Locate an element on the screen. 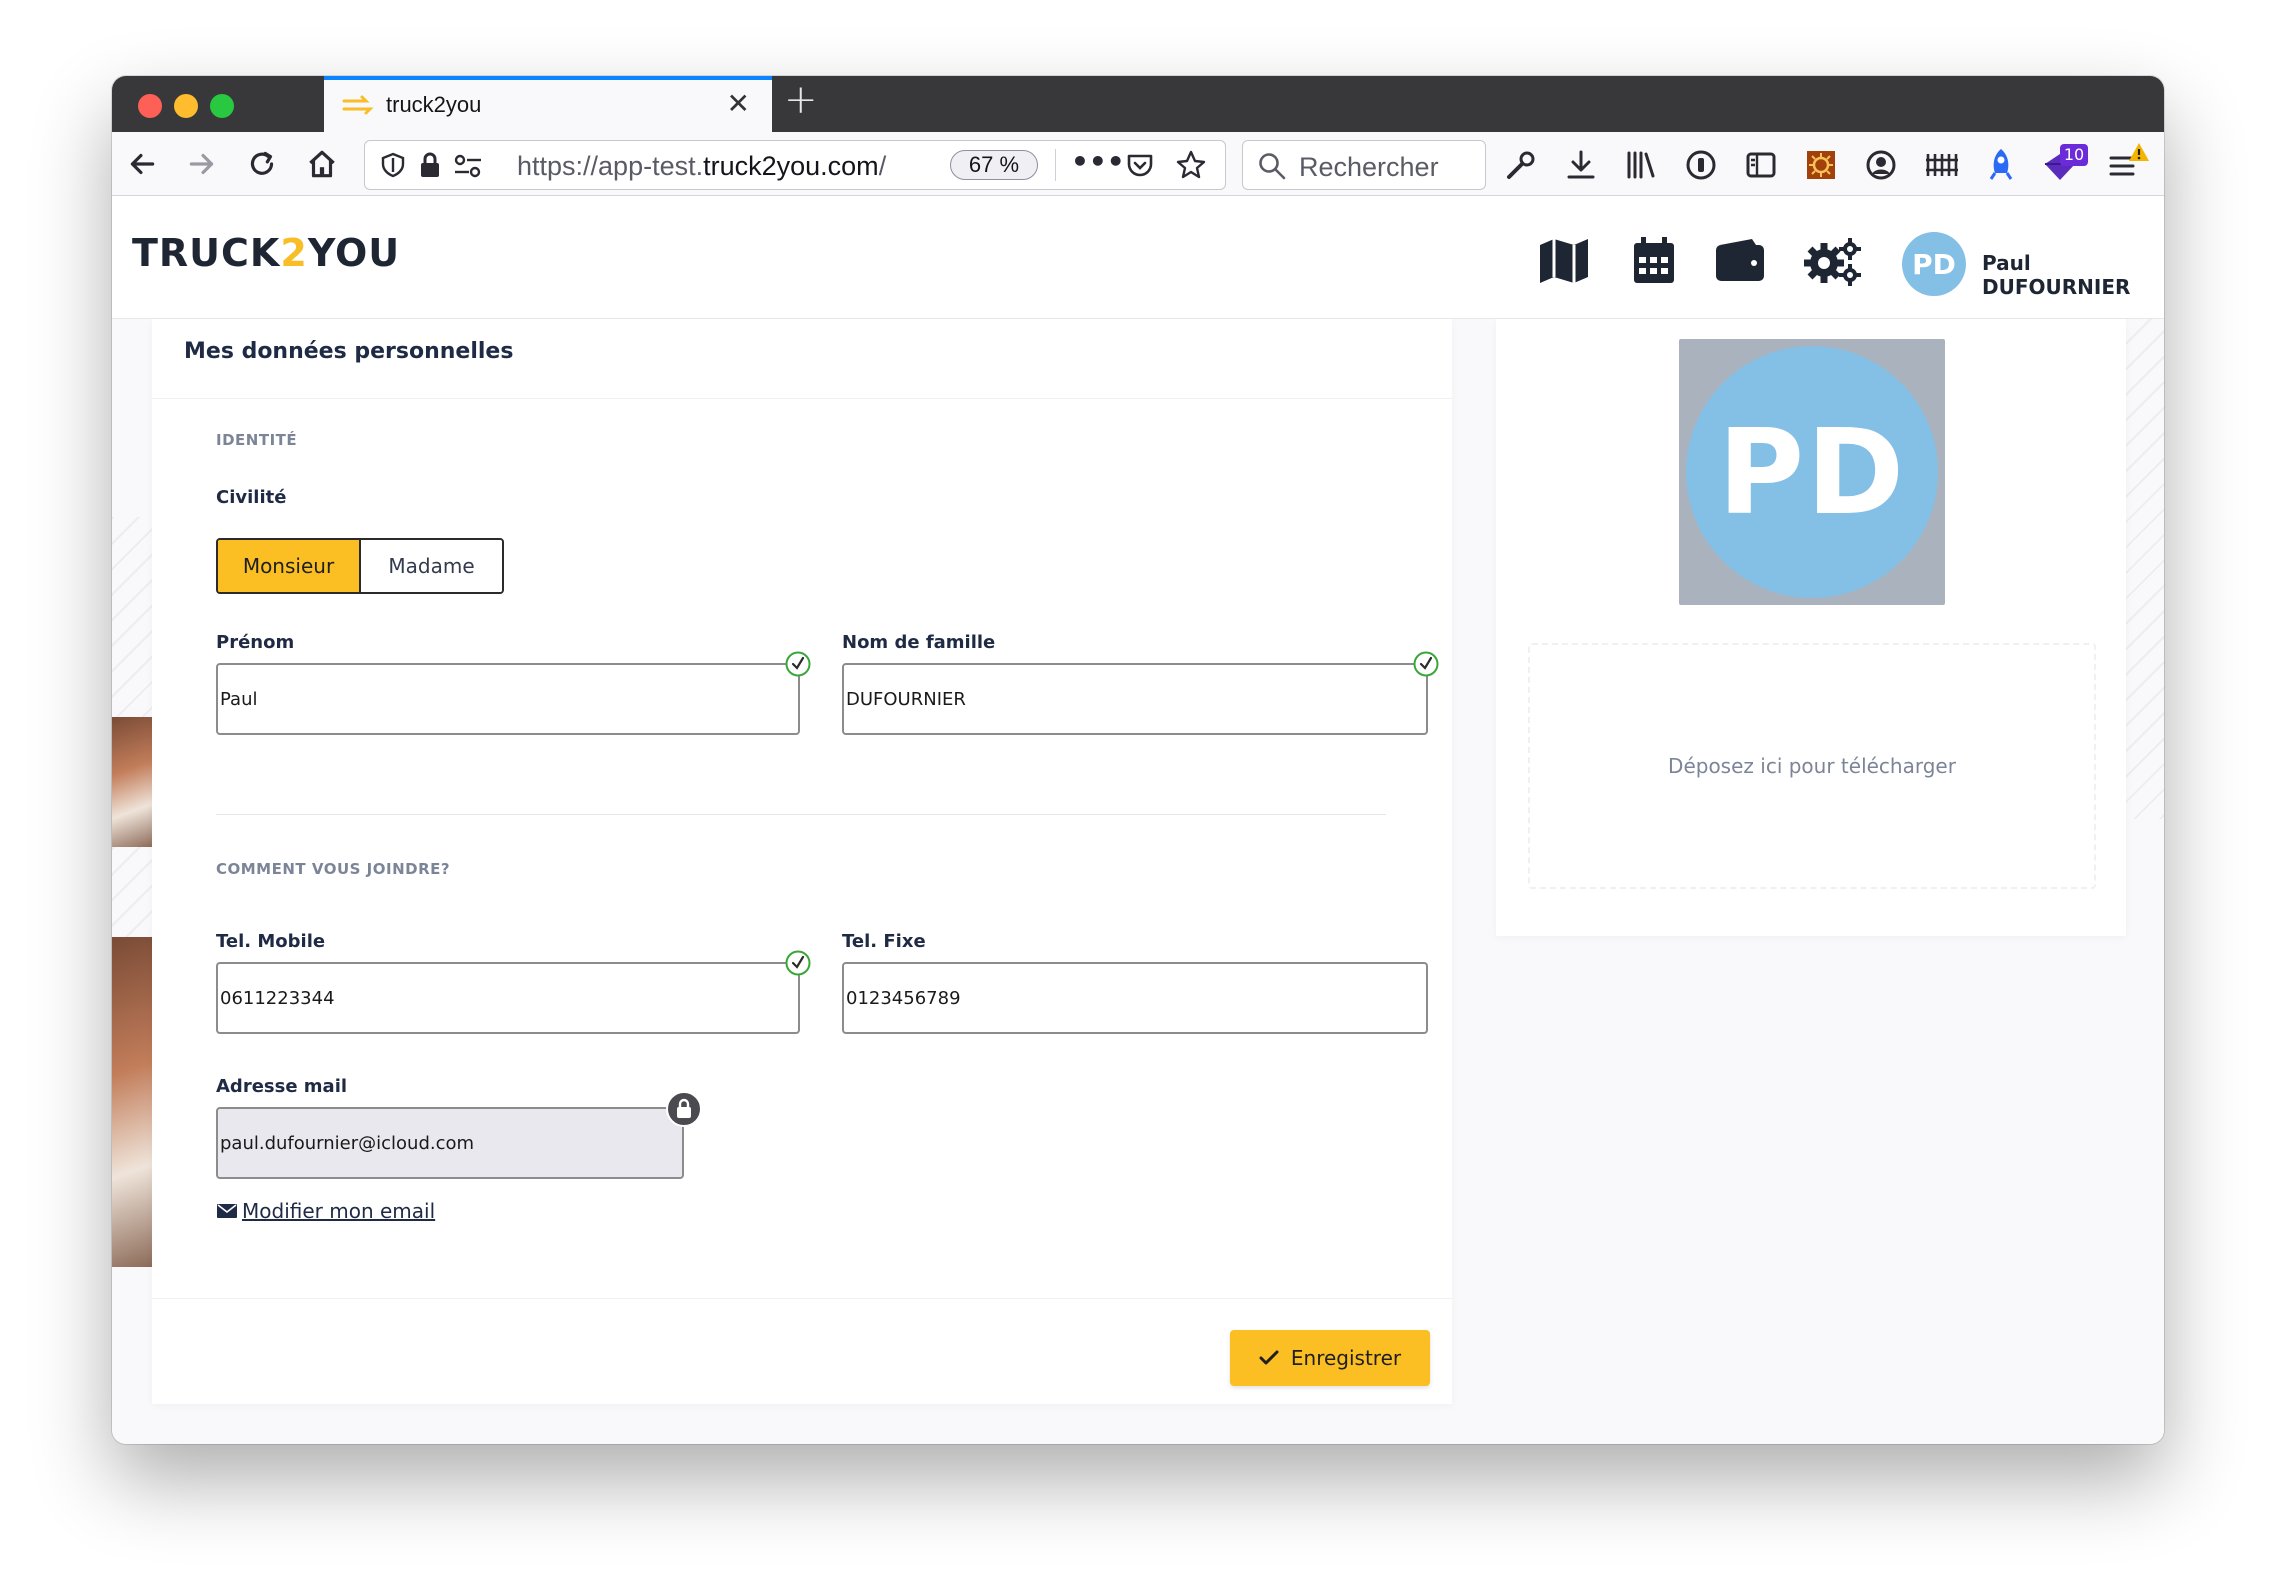 This screenshot has width=2276, height=1592. truck2you-logo: TRUCK2YOU is located at coordinates (266, 253).